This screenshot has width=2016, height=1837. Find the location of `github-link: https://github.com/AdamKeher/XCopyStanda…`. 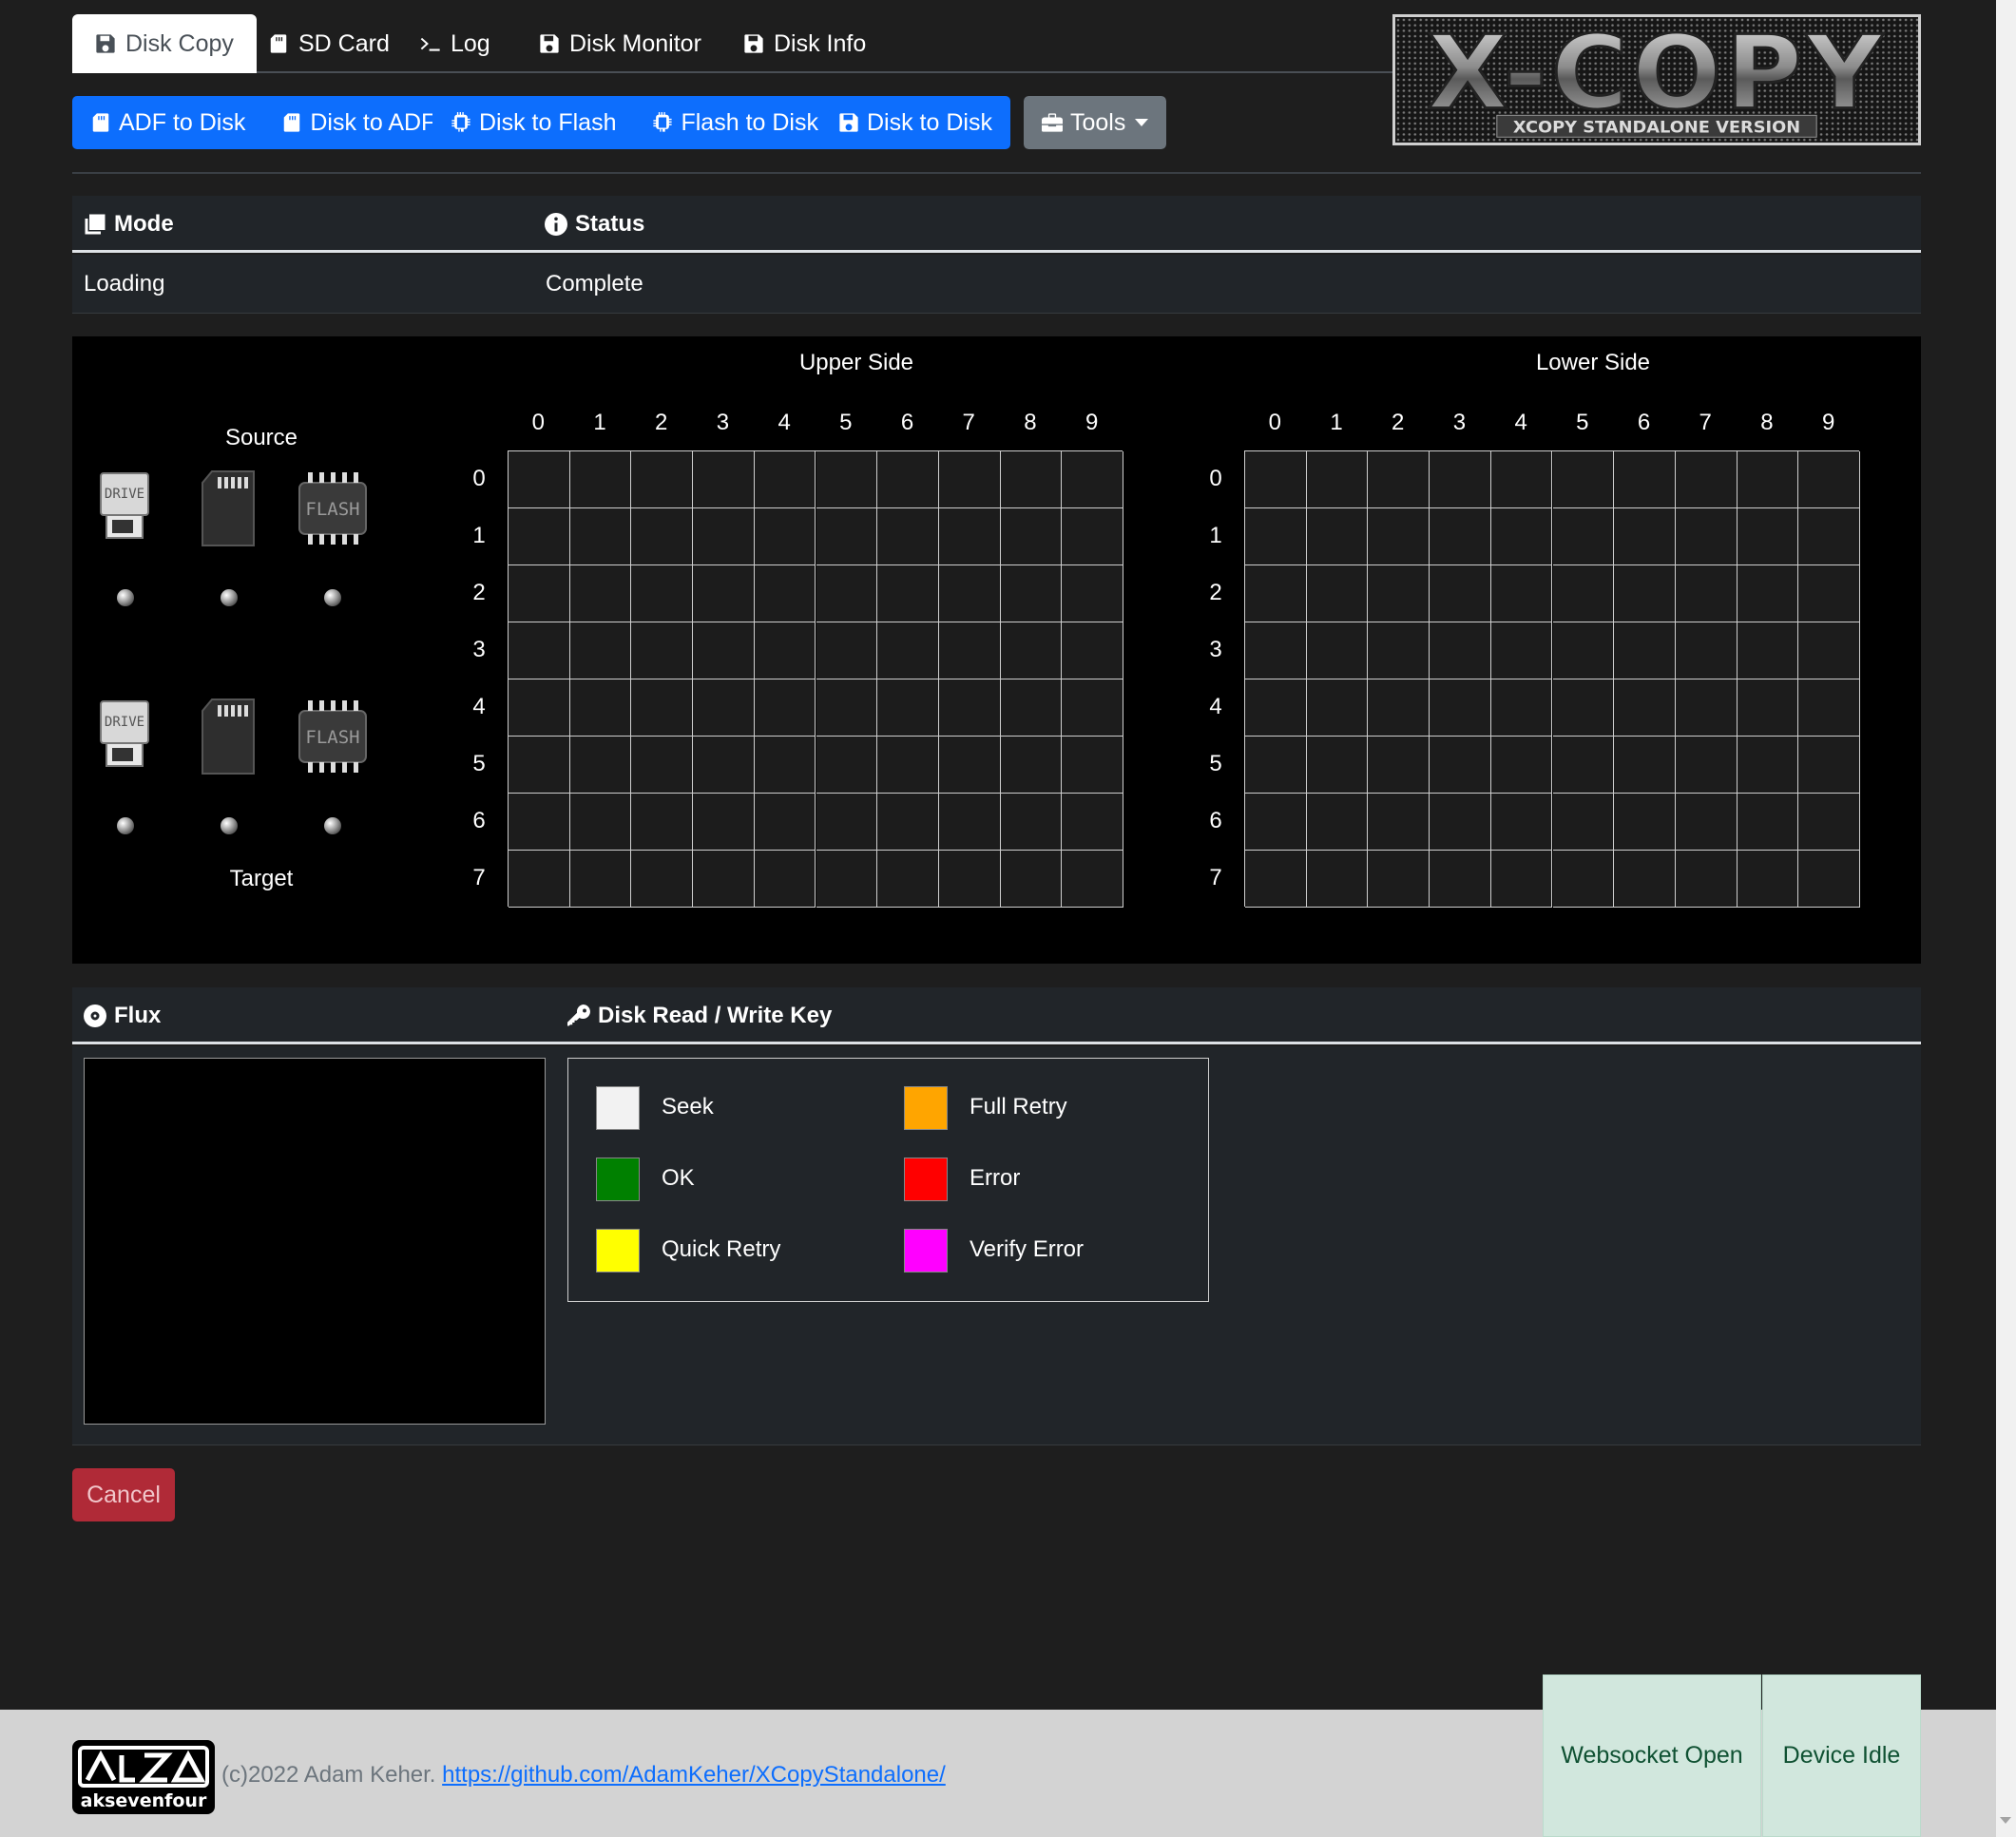

github-link: https://github.com/AdamKeher/XCopyStanda… is located at coordinates (694, 1775).